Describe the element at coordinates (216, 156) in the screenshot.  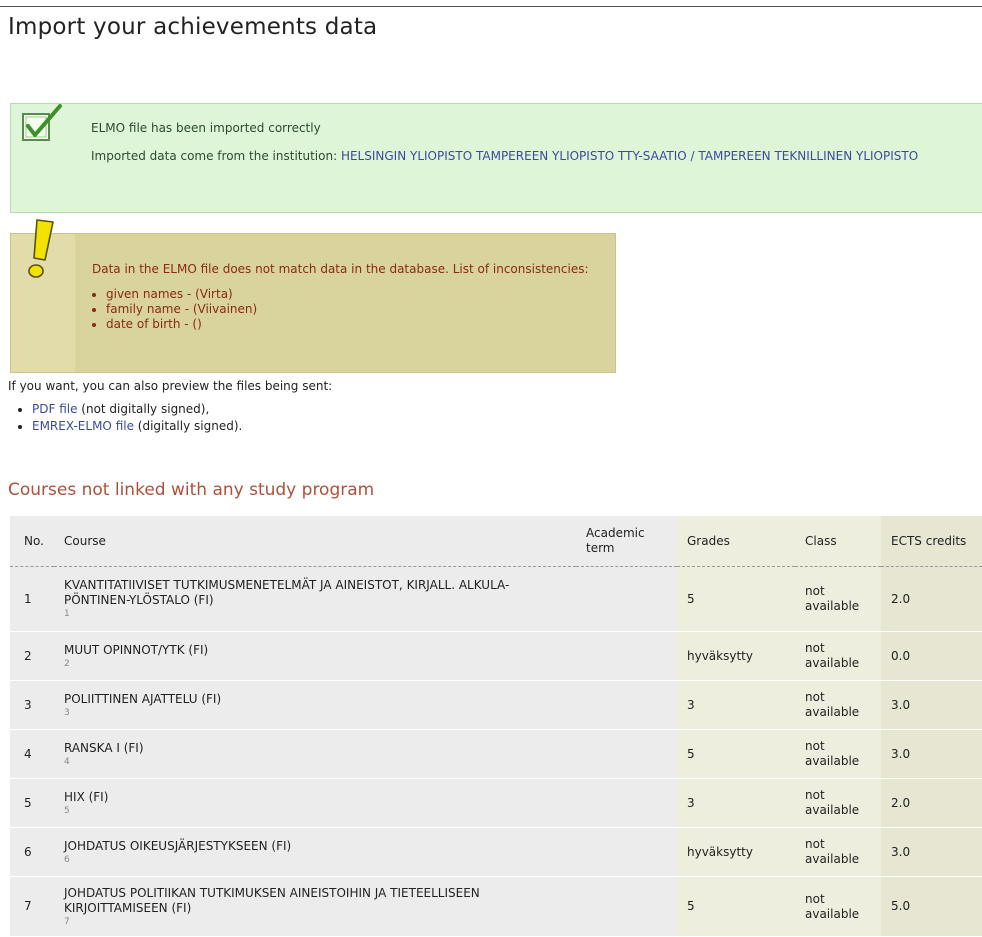
I see `institution-prefix: Imported data come from the institution:` at that location.